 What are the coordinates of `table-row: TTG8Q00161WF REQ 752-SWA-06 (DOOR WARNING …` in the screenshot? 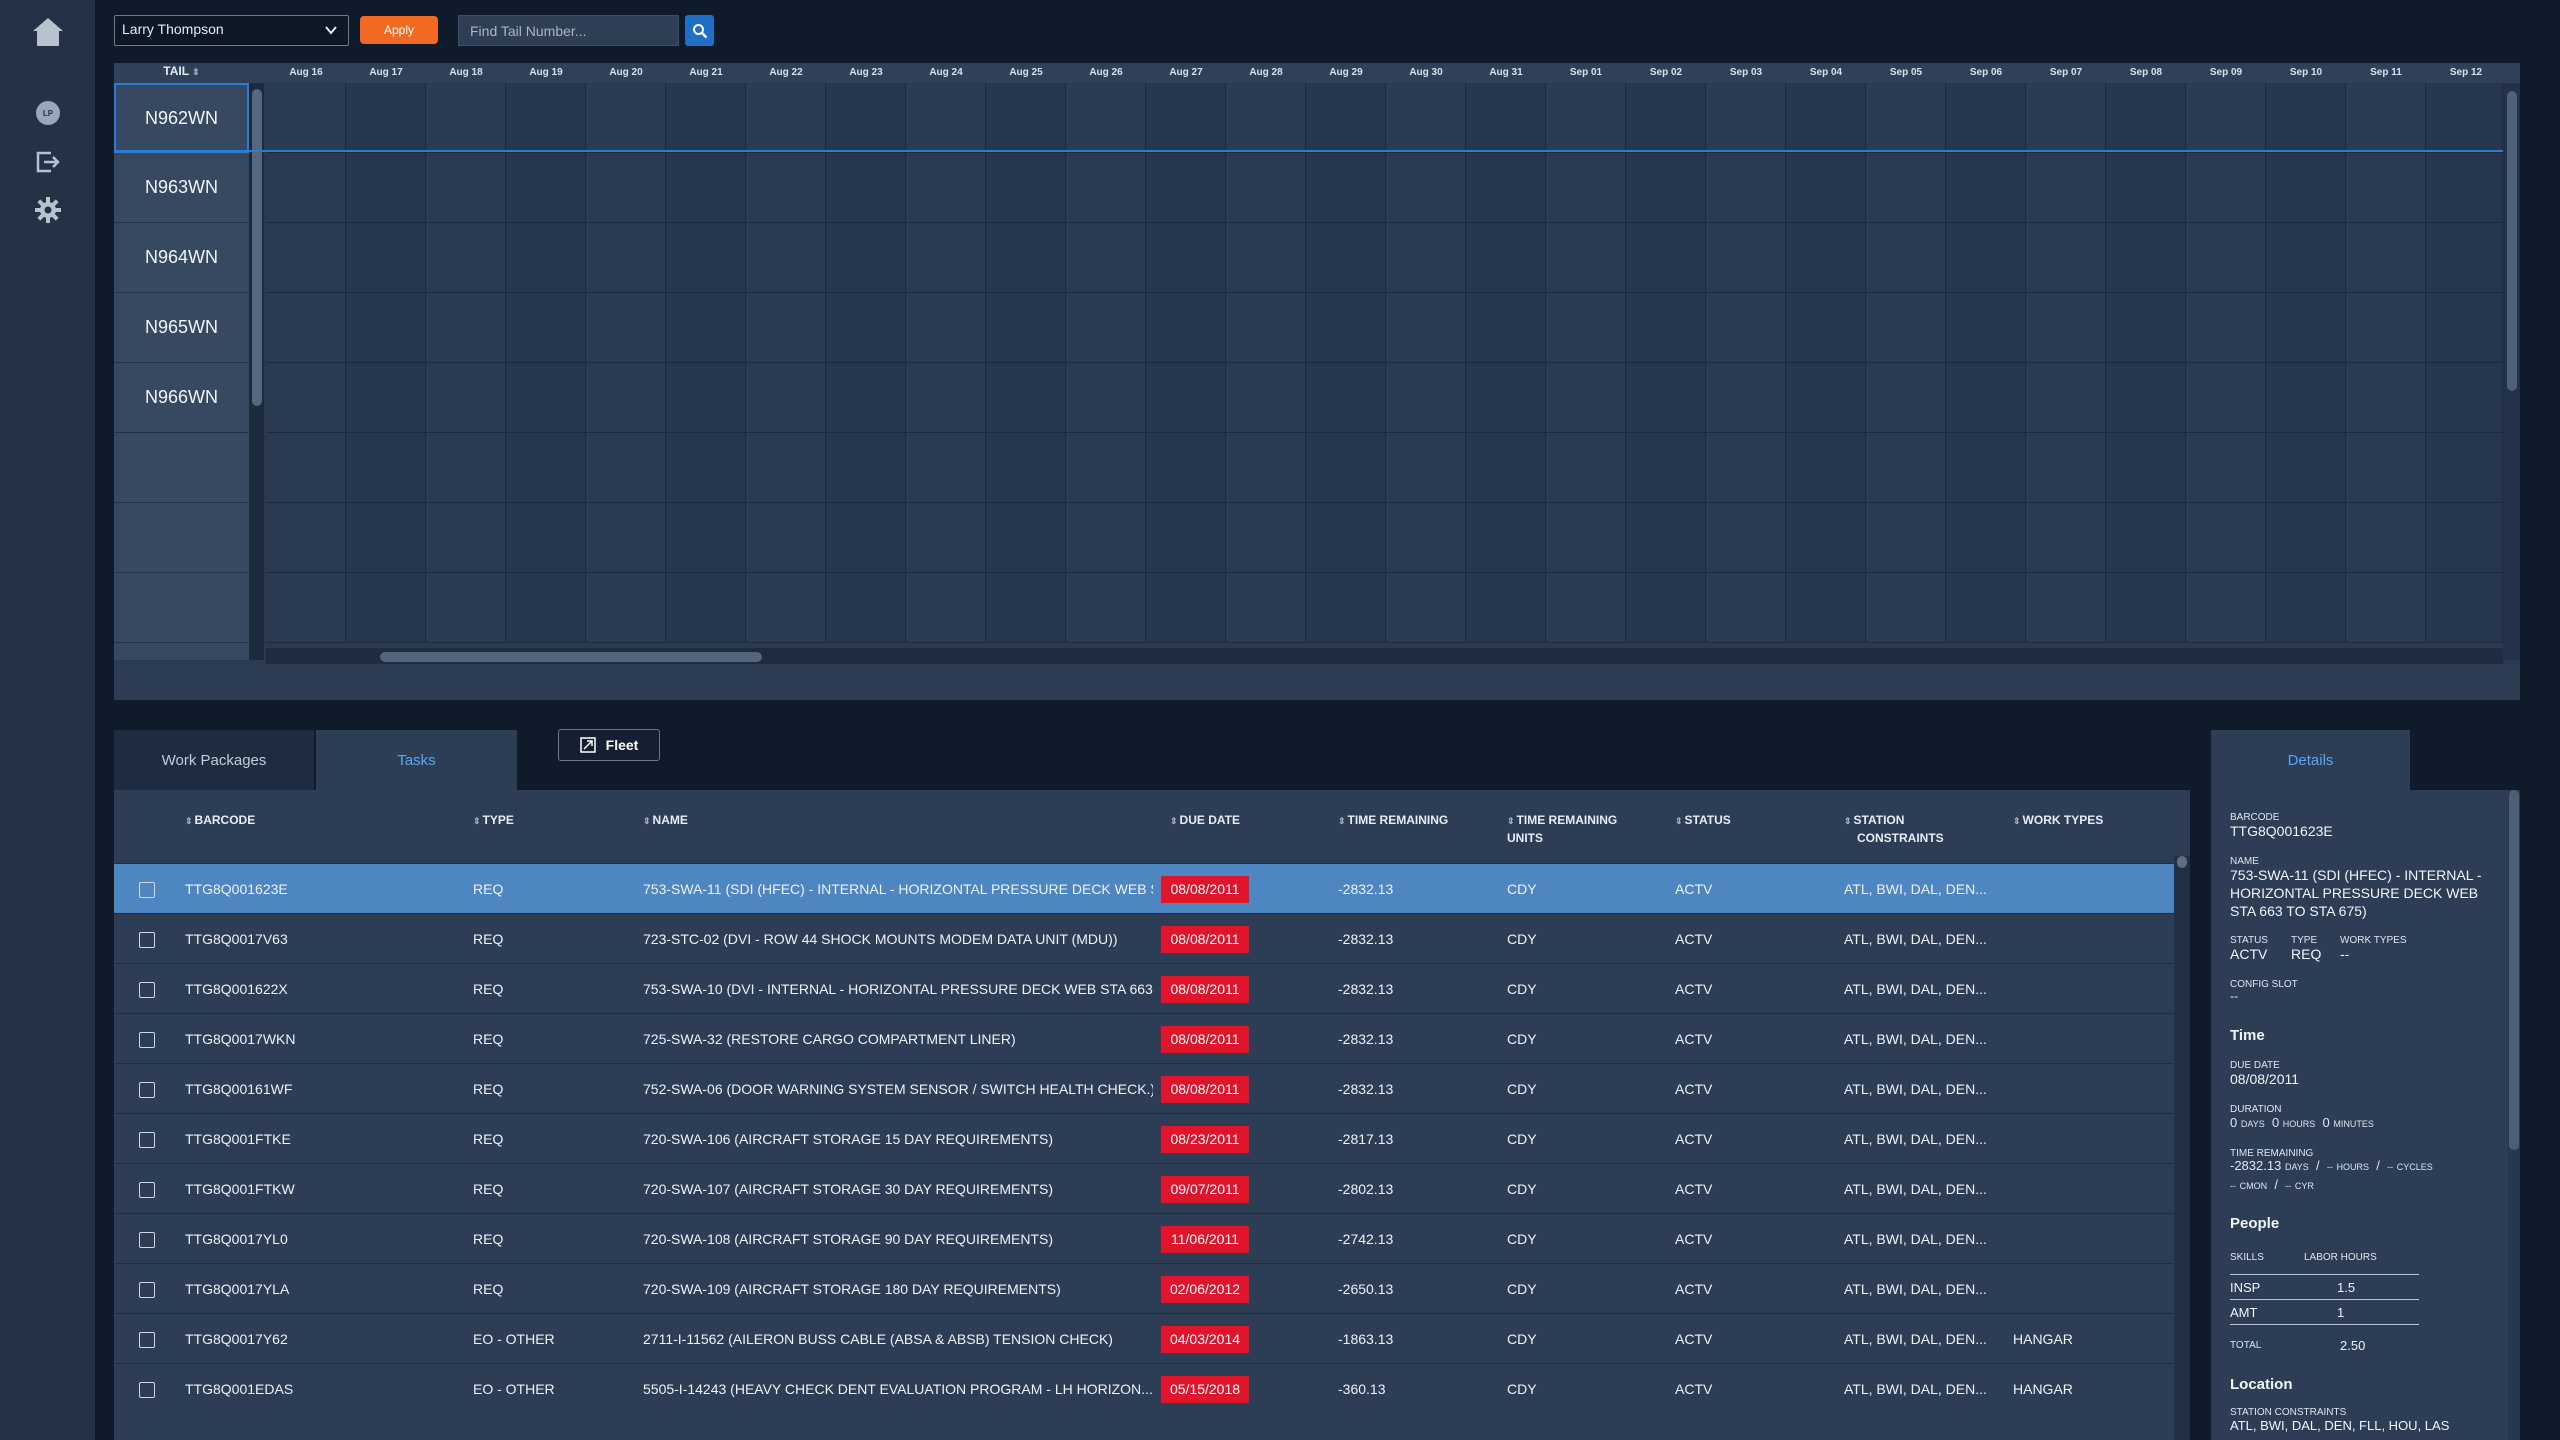 It's located at (1144, 1088).